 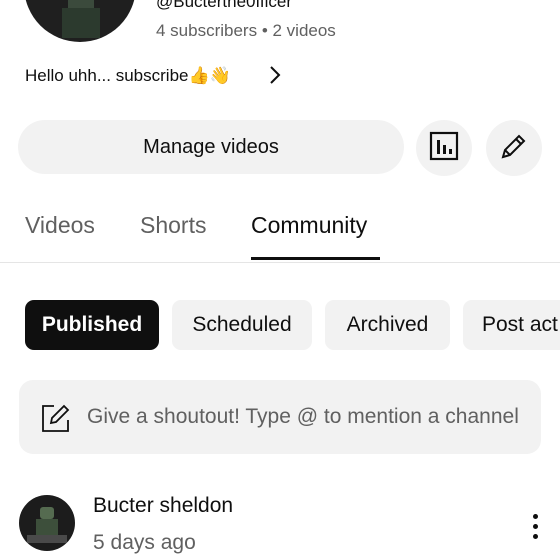 I want to click on bar-chart-icon, so click(x=444, y=148).